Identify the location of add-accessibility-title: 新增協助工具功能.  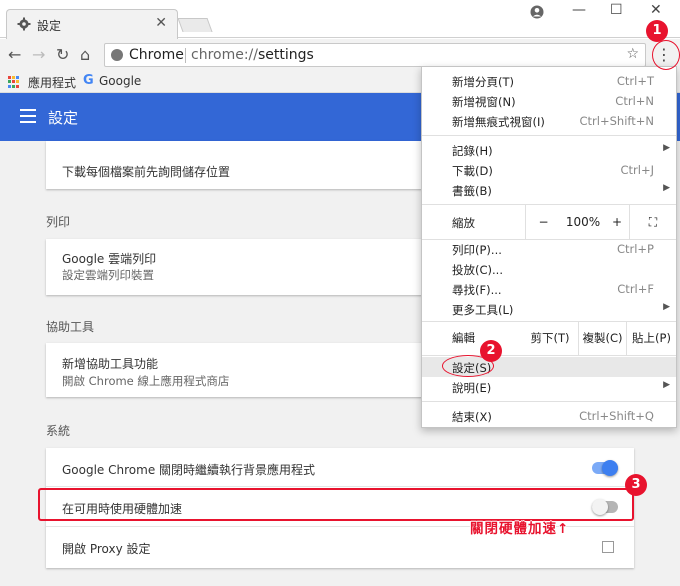
(110, 364).